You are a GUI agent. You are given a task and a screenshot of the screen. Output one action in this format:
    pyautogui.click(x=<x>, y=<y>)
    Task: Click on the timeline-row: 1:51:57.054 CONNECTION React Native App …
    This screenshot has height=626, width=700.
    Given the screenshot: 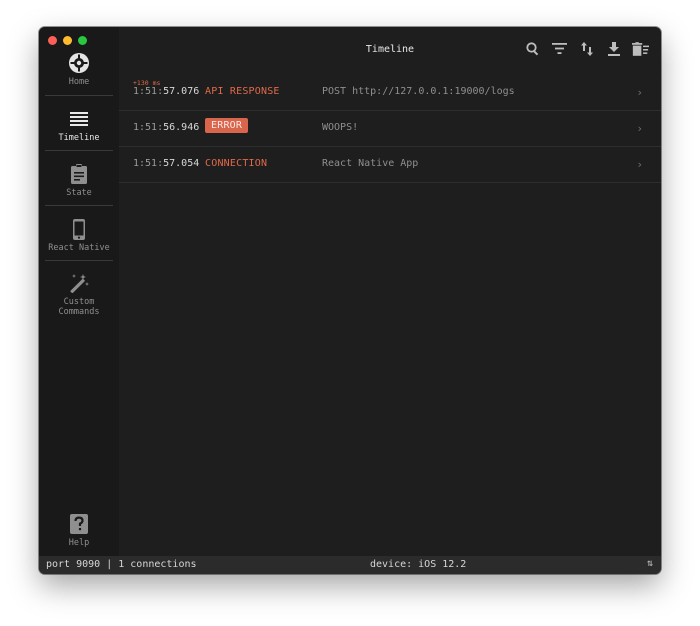 What is the action you would take?
    pyautogui.click(x=390, y=165)
    